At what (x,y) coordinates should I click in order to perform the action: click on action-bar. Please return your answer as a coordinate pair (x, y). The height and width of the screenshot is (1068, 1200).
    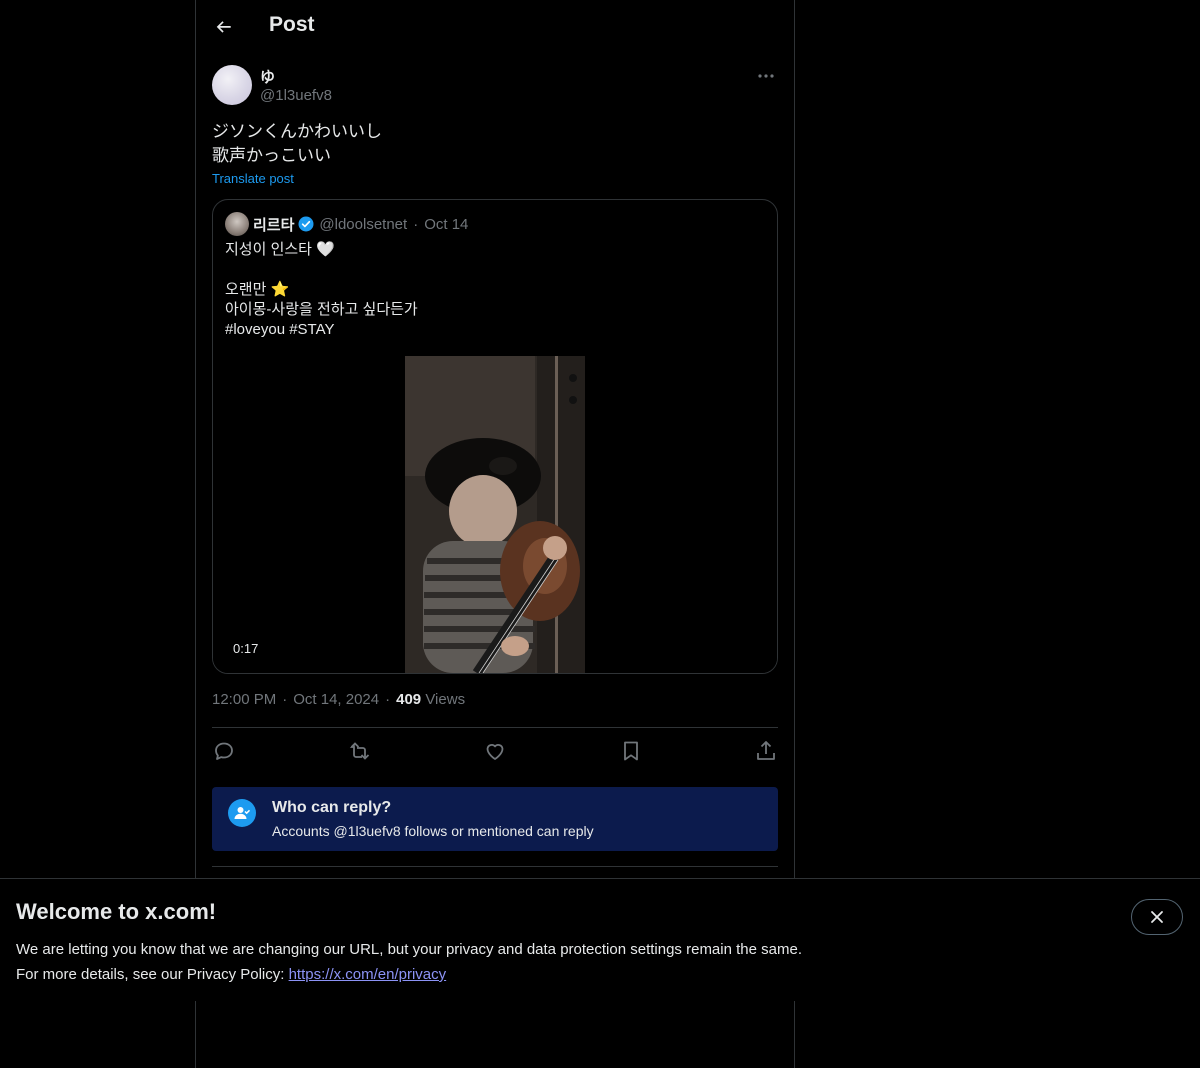
    Looking at the image, I should click on (495, 751).